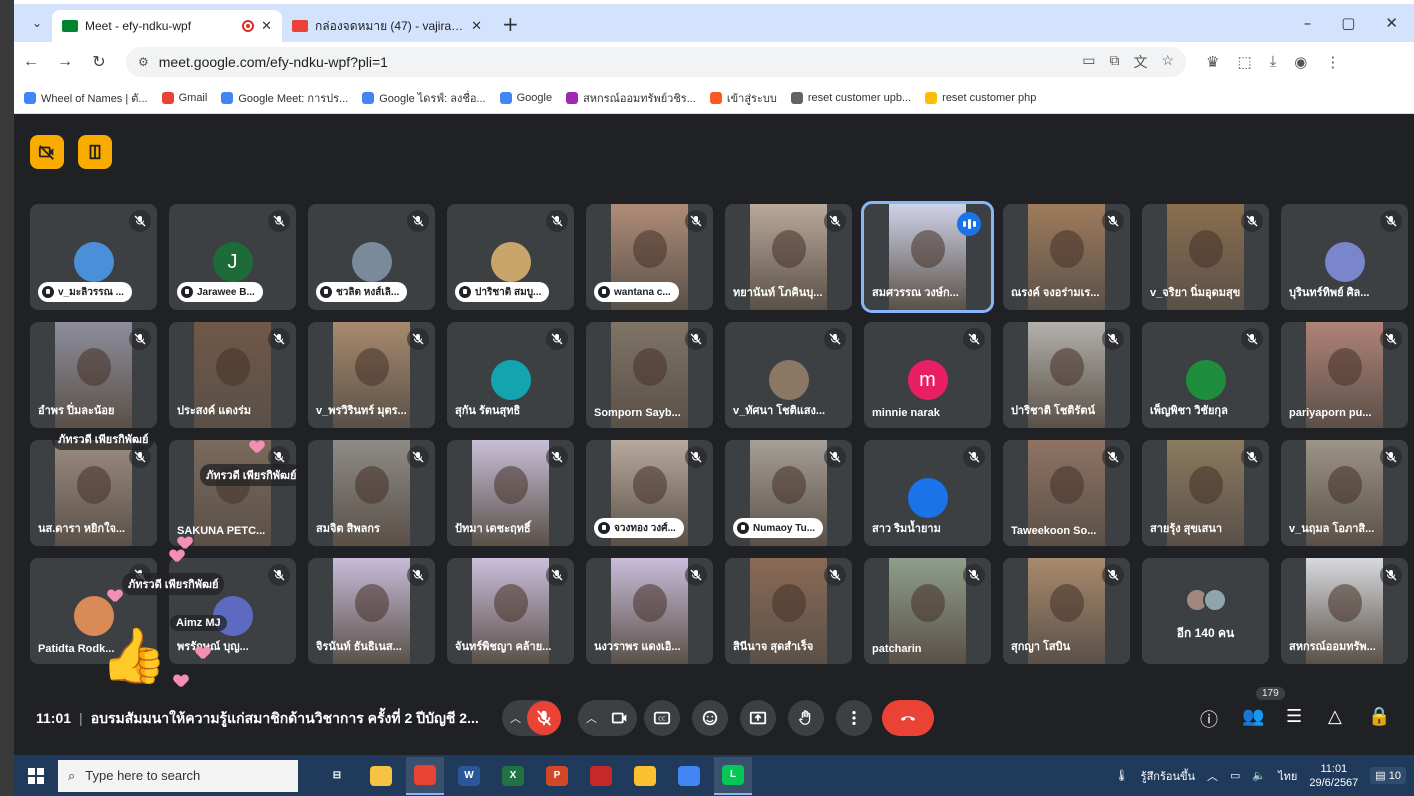 The width and height of the screenshot is (1414, 796). What do you see at coordinates (908, 718) in the screenshot?
I see `leave-call-button` at bounding box center [908, 718].